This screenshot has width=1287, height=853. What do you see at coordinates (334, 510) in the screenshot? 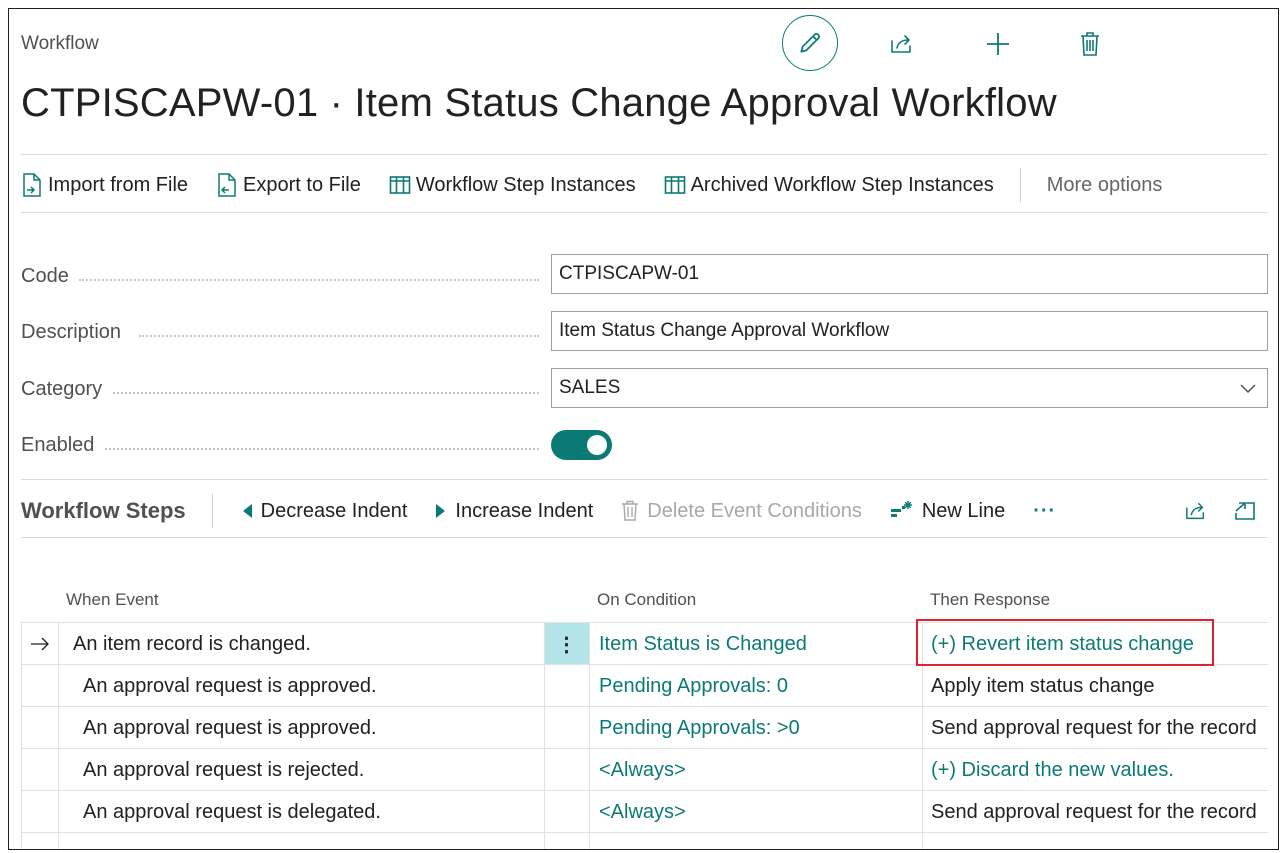
I see `decrease-indent-label: Decrease Indent` at bounding box center [334, 510].